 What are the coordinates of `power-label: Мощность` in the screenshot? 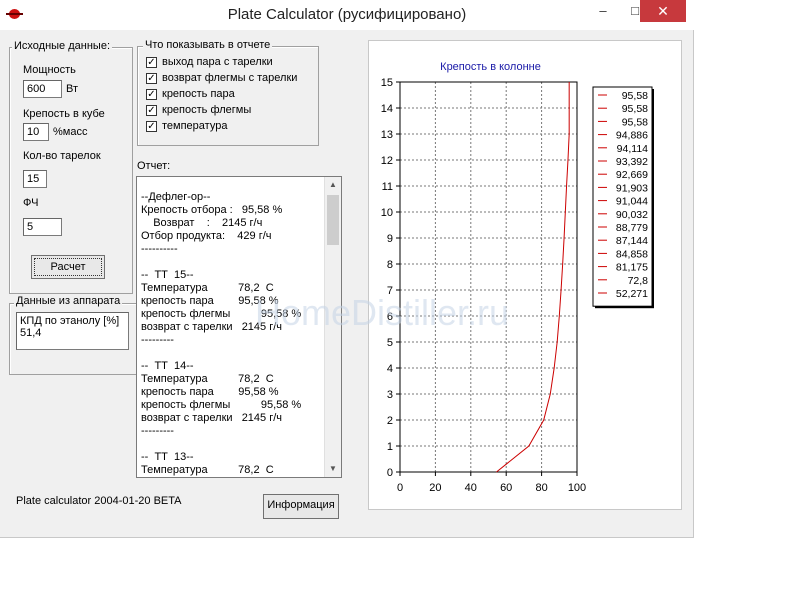 It's located at (49, 70).